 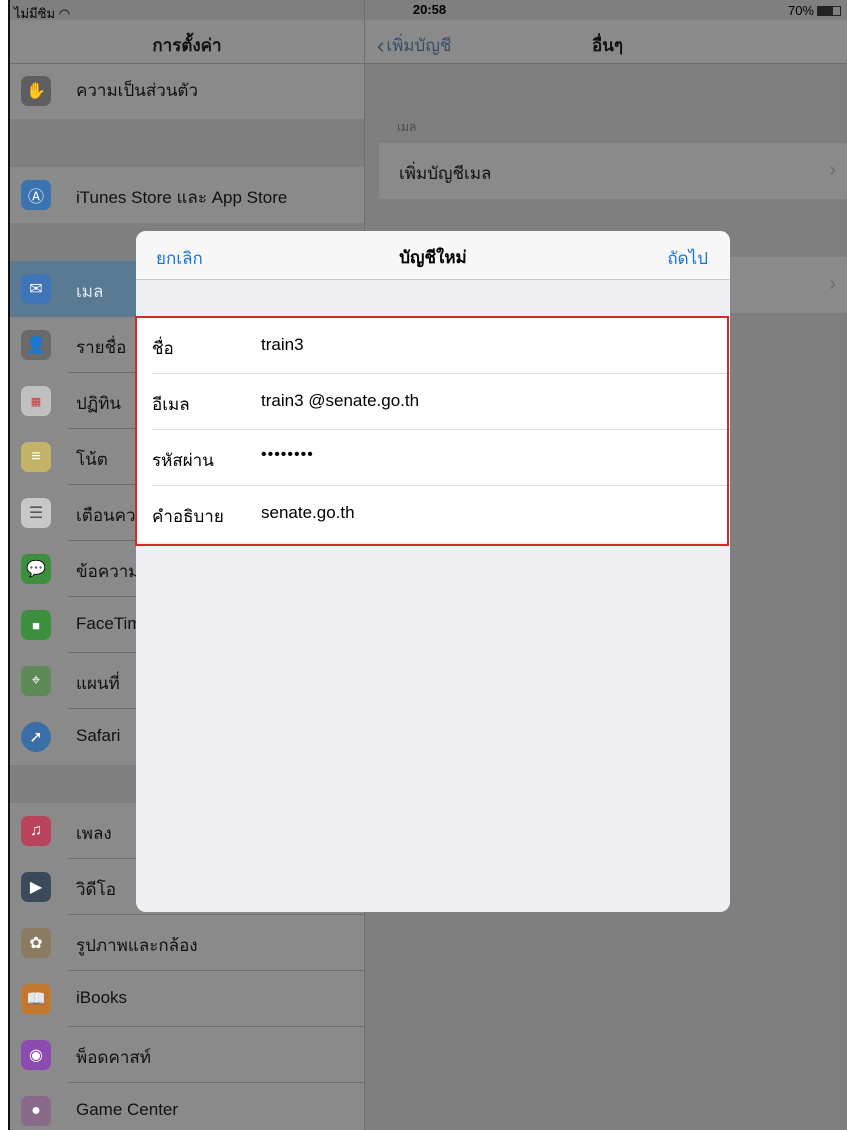 I want to click on sidebar-item-label: เตือนควา, so click(x=111, y=515).